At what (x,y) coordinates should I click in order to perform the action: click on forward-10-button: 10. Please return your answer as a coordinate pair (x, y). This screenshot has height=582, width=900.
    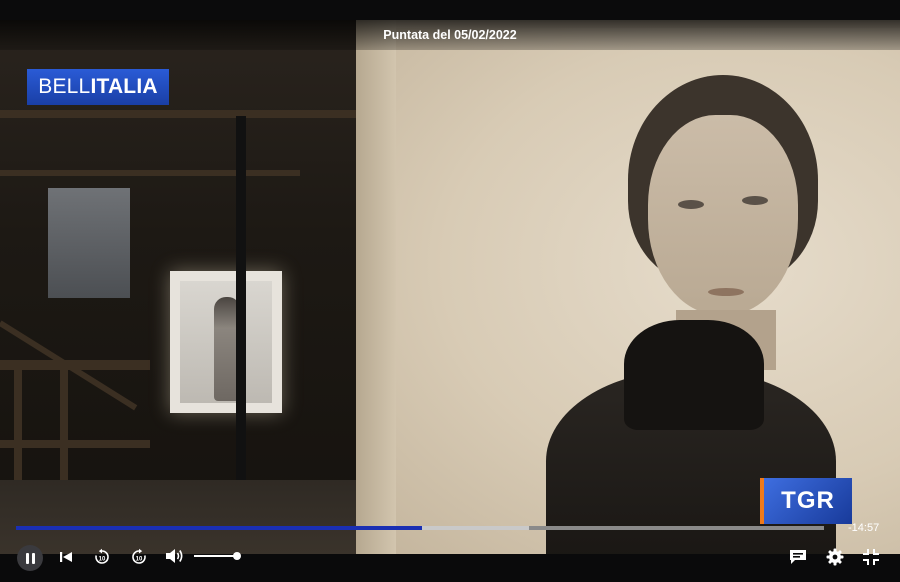
    Looking at the image, I should click on (139, 557).